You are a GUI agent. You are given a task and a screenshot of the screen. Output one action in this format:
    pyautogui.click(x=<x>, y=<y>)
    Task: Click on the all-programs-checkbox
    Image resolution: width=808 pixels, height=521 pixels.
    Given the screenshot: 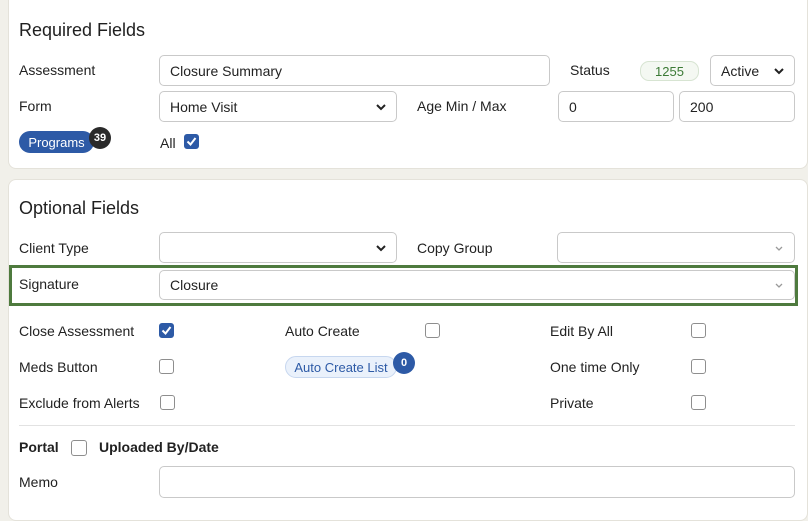 What is the action you would take?
    pyautogui.click(x=191, y=141)
    